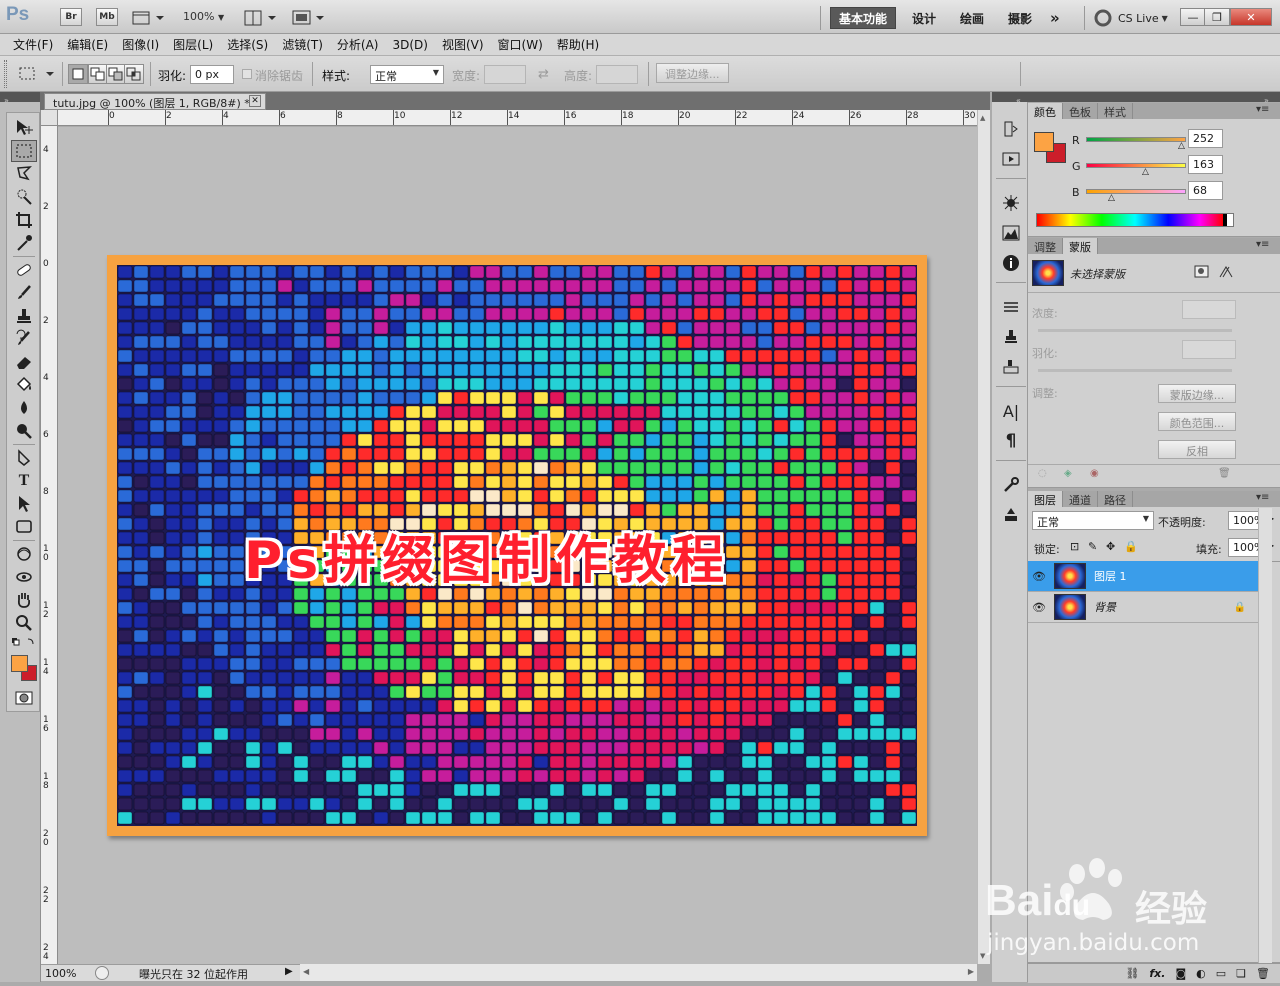 This screenshot has height=986, width=1280. Describe the element at coordinates (924, 18) in the screenshot. I see `workspace-design: 设计` at that location.